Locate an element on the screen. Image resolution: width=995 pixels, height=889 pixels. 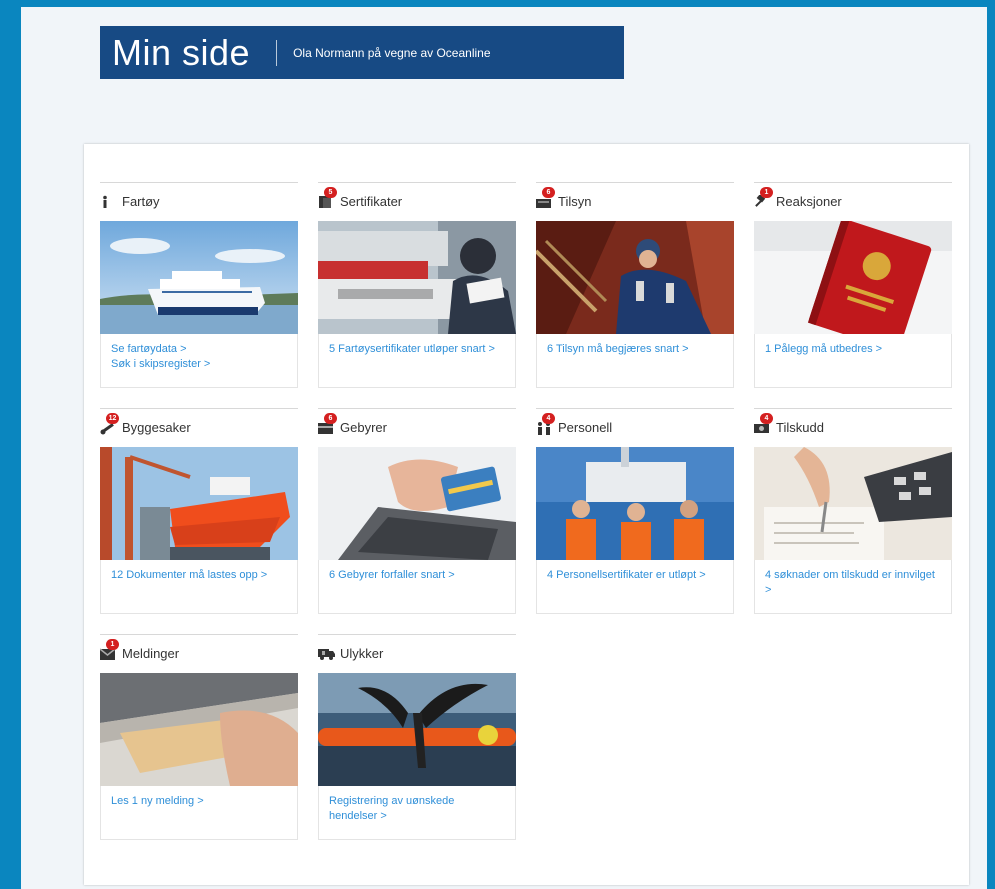
info-icon is located at coordinates (109, 202).